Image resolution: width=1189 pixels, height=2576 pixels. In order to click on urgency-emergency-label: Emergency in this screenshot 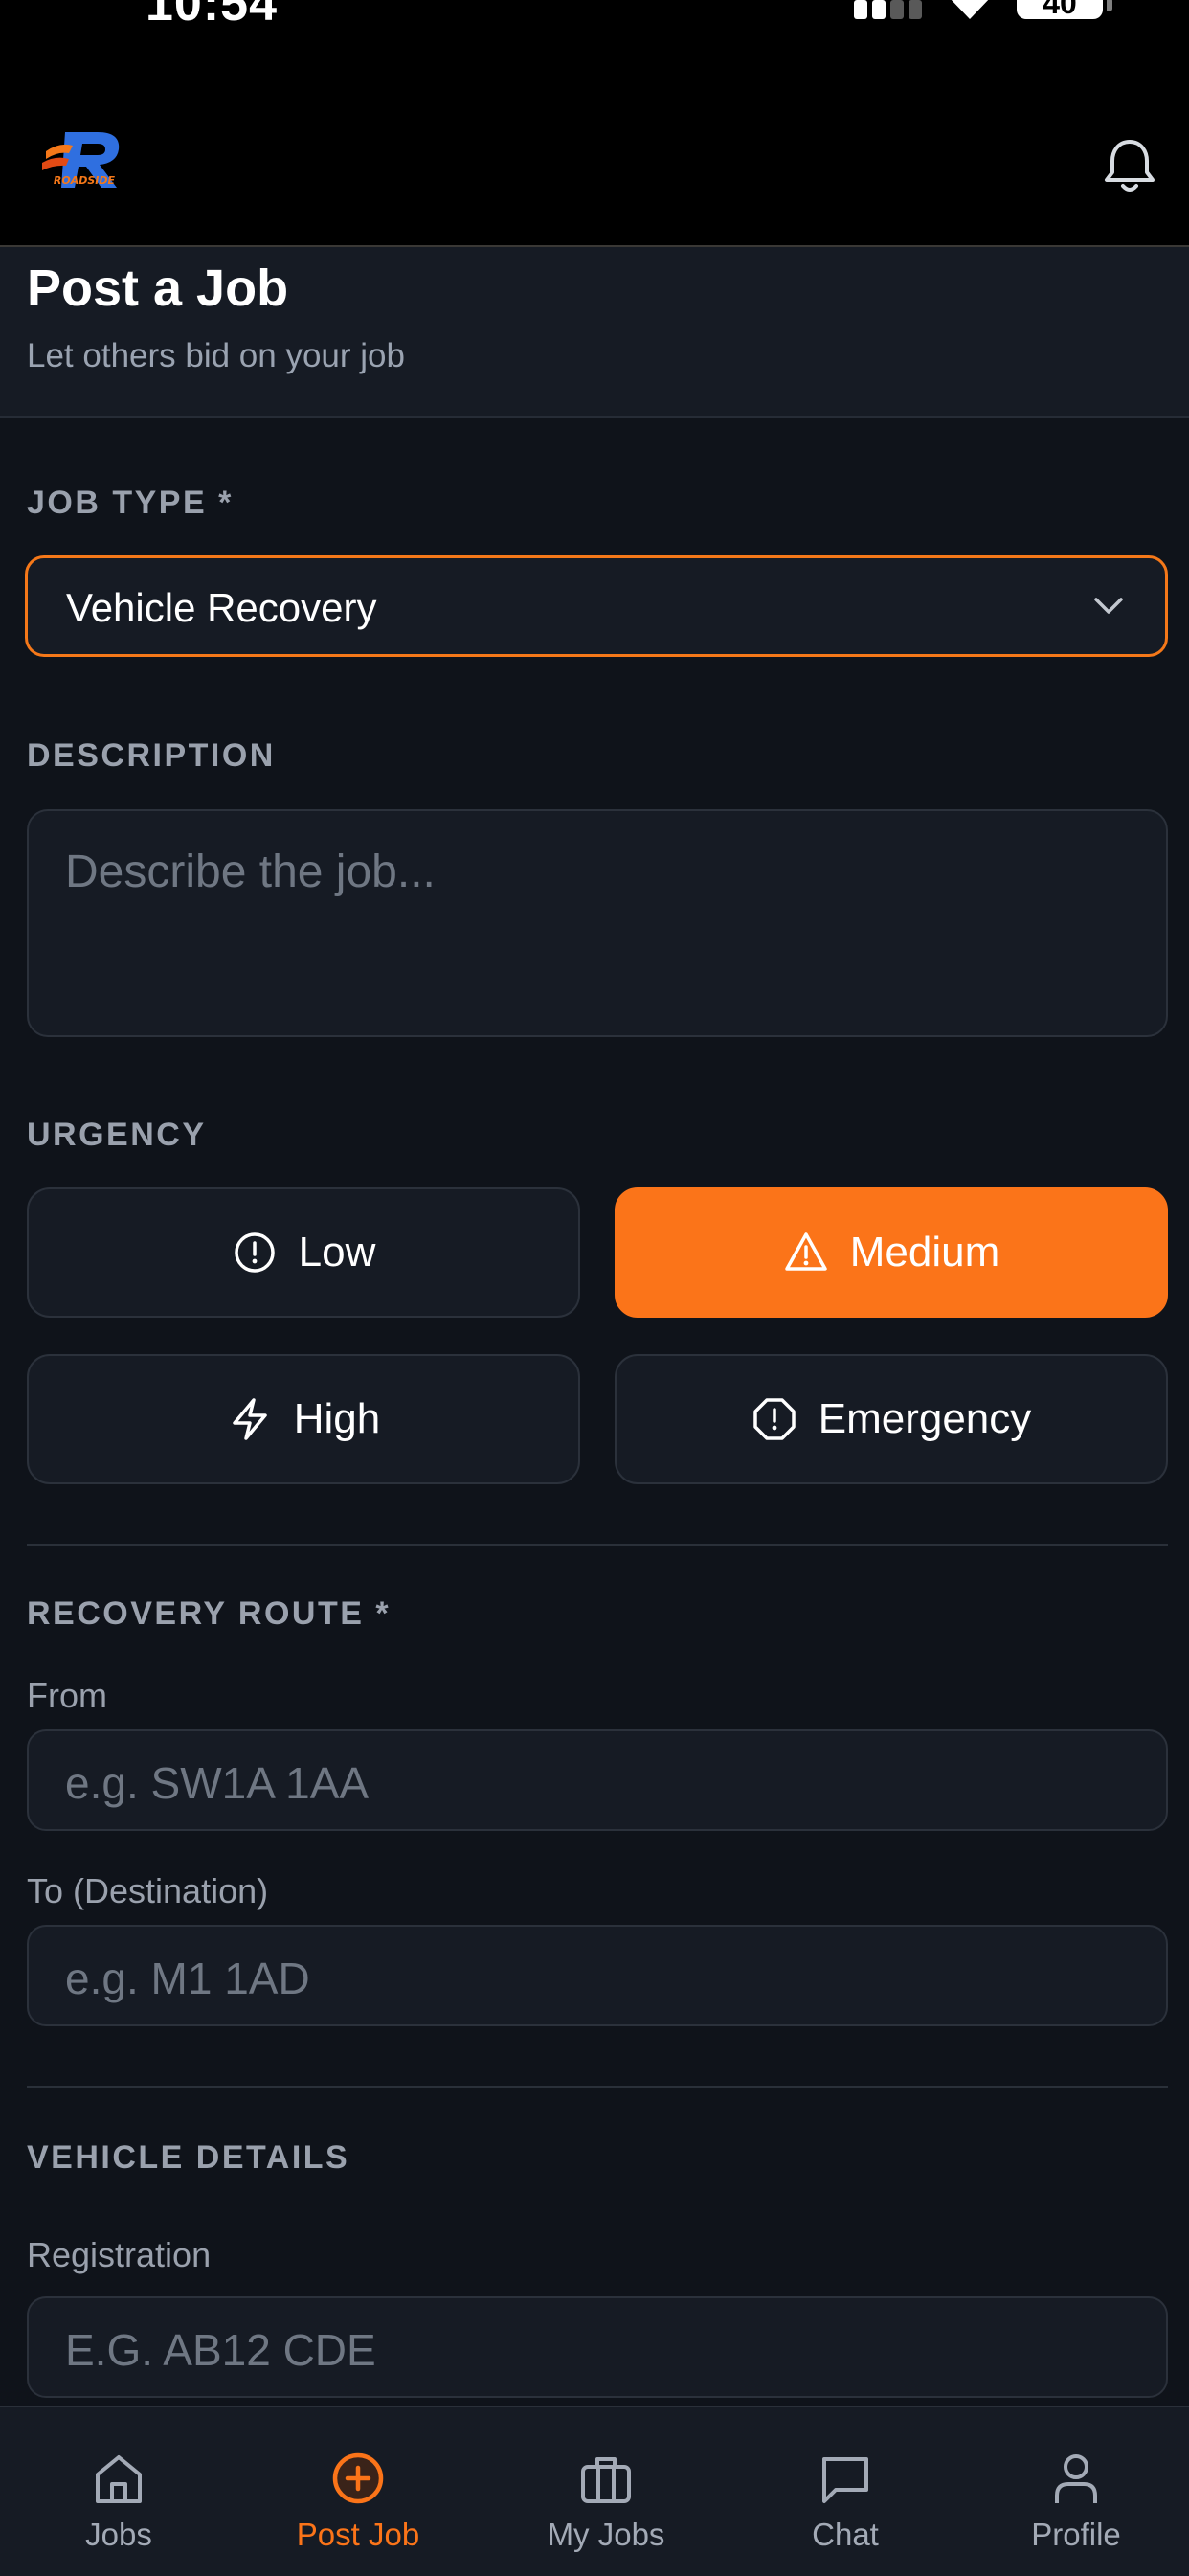, I will do `click(925, 1418)`.